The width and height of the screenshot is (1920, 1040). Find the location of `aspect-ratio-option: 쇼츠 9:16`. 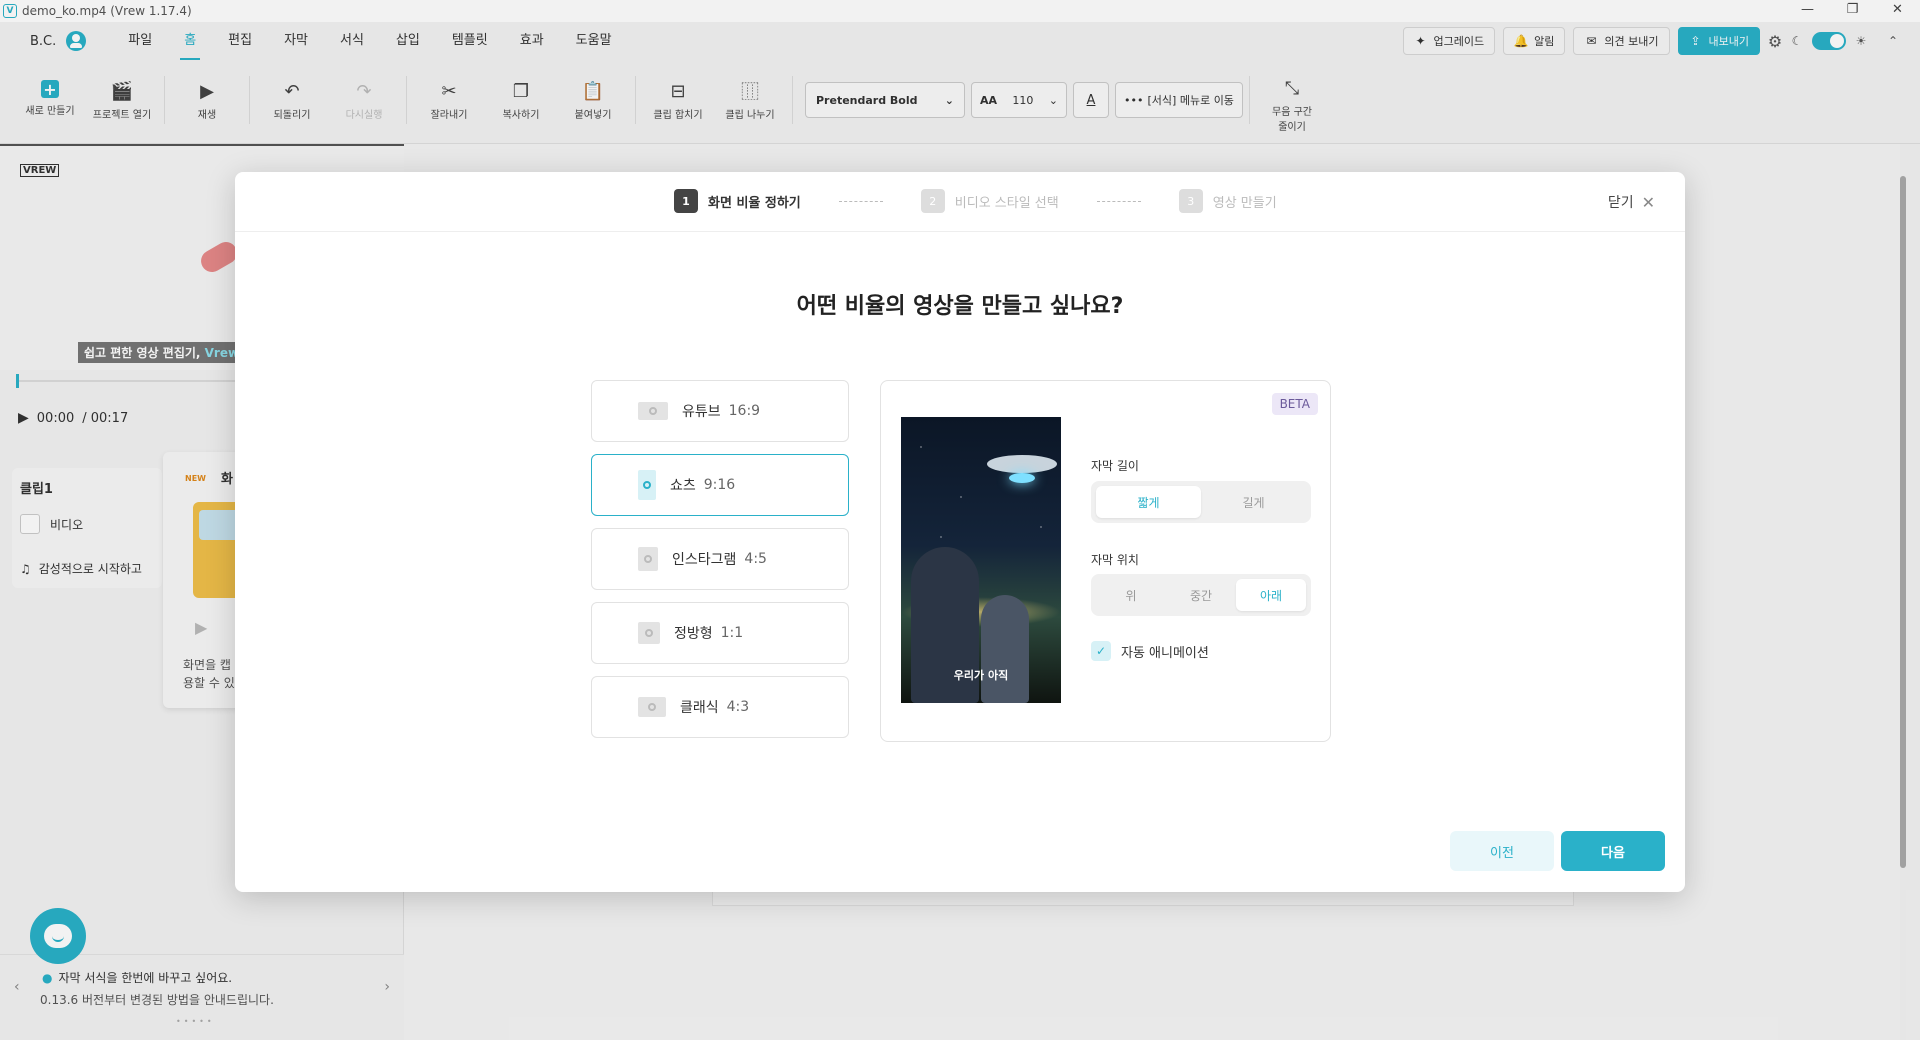

aspect-ratio-option: 쇼츠 9:16 is located at coordinates (720, 485).